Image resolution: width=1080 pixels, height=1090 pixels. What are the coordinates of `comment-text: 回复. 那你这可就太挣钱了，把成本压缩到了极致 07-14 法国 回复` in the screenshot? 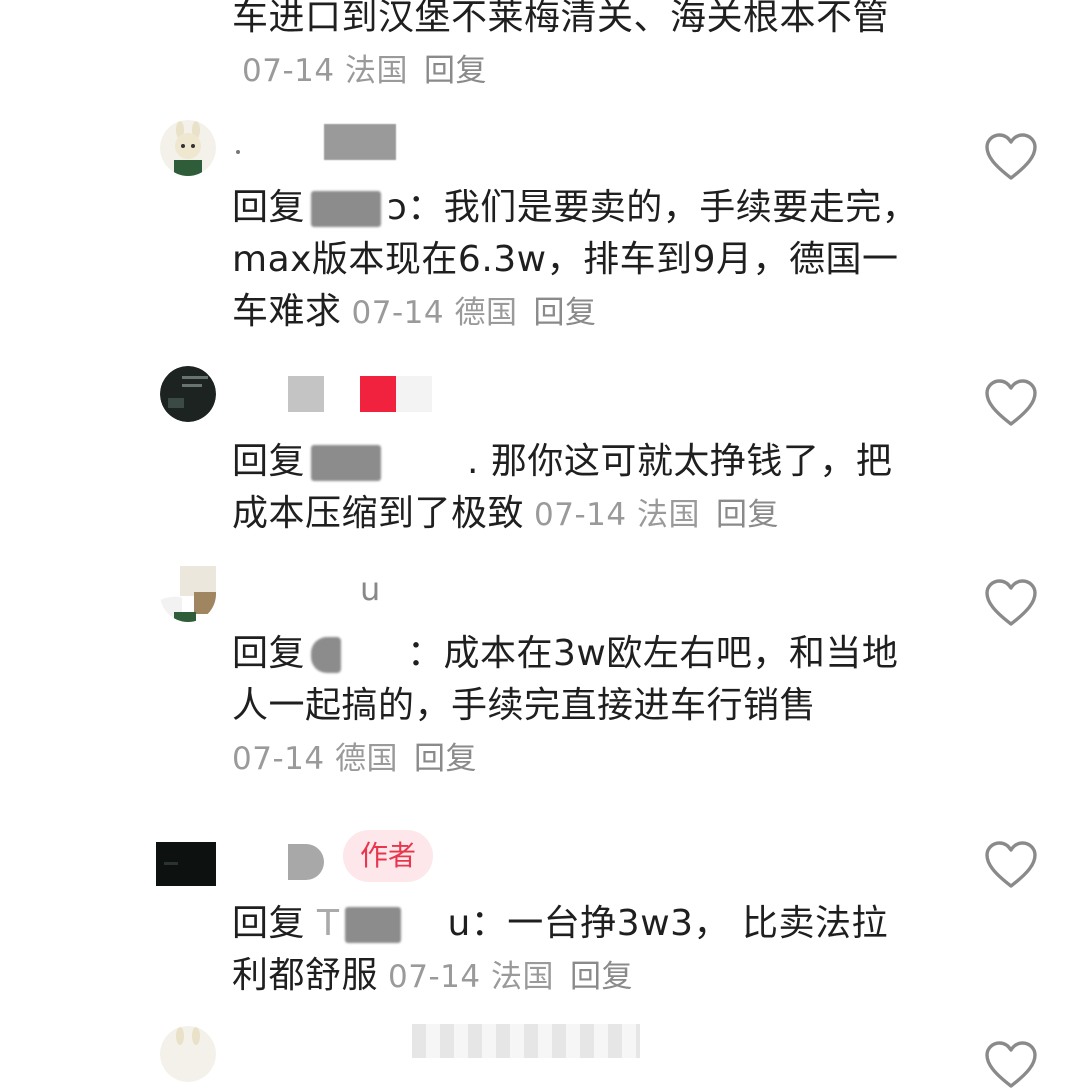 It's located at (577, 488).